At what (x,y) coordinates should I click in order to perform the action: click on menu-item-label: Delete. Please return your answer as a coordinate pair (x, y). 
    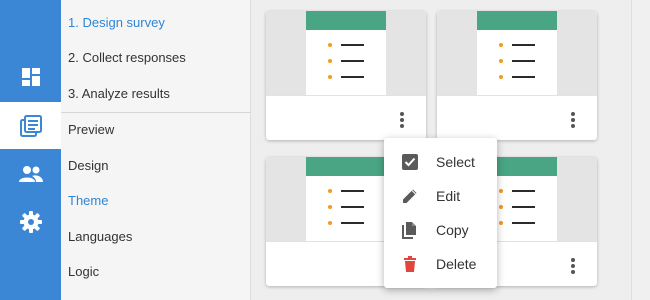
    Looking at the image, I should click on (456, 264).